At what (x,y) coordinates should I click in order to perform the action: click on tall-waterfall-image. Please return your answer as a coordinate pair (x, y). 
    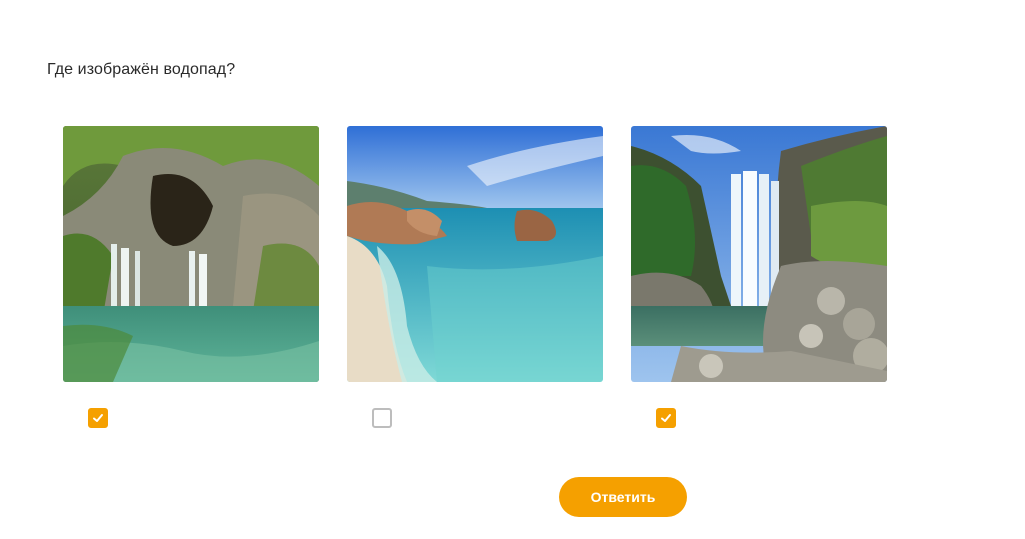
    Looking at the image, I should click on (759, 254).